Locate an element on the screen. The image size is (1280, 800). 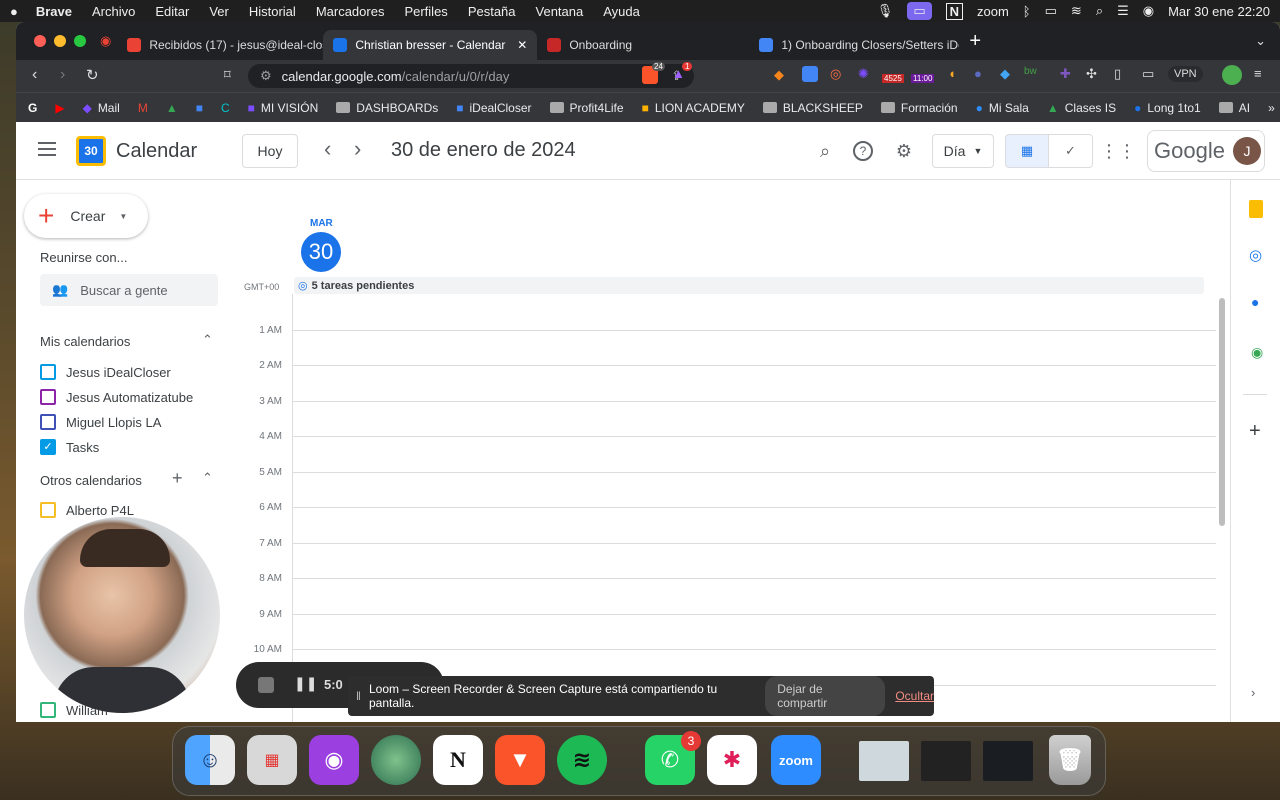
battery-icon: ▭ is located at coordinates (1051, 11).